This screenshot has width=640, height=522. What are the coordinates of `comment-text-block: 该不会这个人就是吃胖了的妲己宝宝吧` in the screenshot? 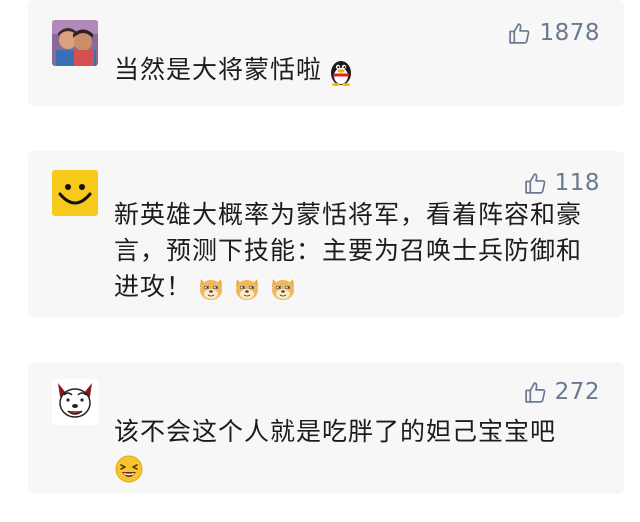 It's located at (349, 450).